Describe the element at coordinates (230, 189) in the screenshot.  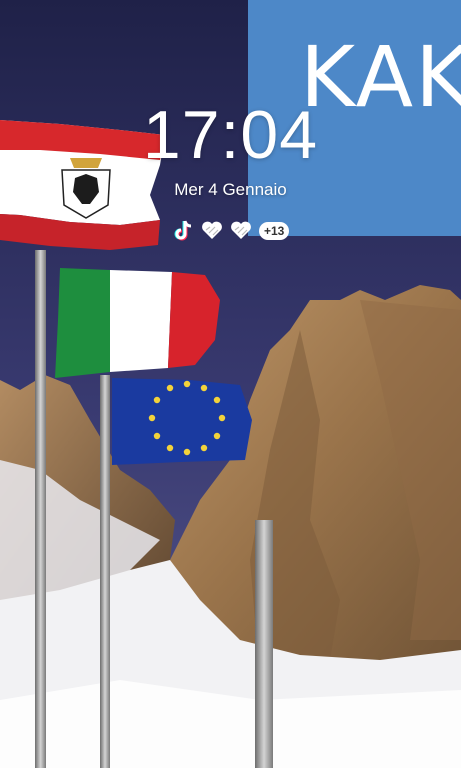
I see `lockscreen-date: Mer 4 Gennaio` at that location.